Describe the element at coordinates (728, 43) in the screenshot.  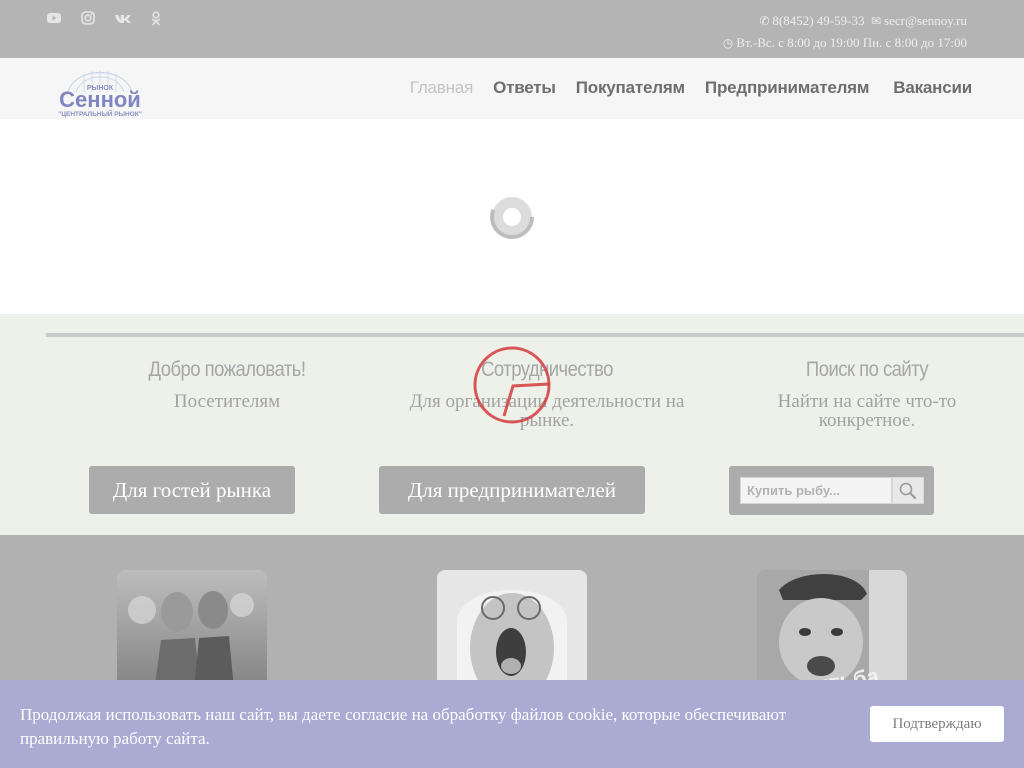
I see `clock-icon: ◷` at that location.